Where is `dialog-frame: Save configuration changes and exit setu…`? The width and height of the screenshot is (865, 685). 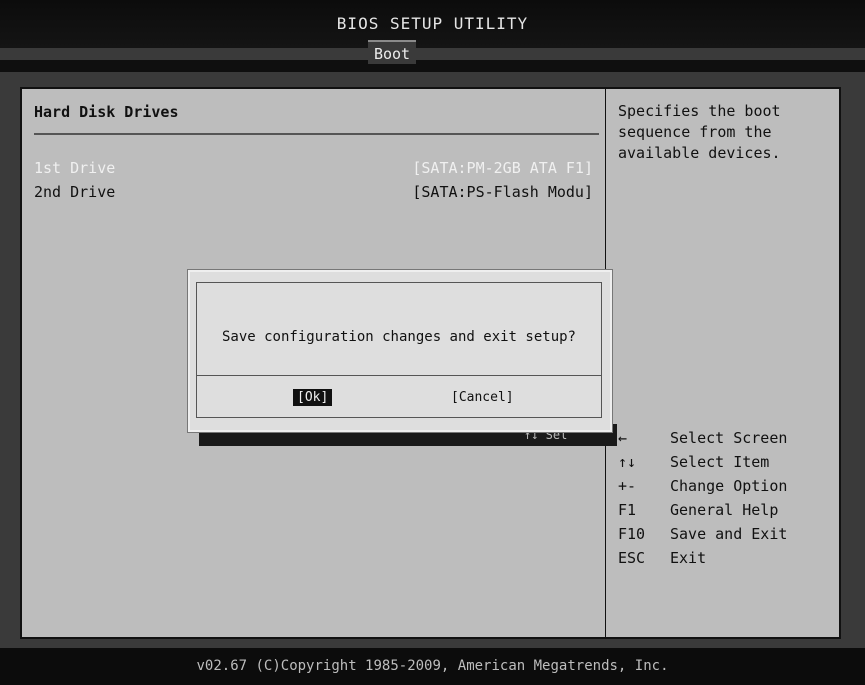 dialog-frame: Save configuration changes and exit setu… is located at coordinates (399, 350).